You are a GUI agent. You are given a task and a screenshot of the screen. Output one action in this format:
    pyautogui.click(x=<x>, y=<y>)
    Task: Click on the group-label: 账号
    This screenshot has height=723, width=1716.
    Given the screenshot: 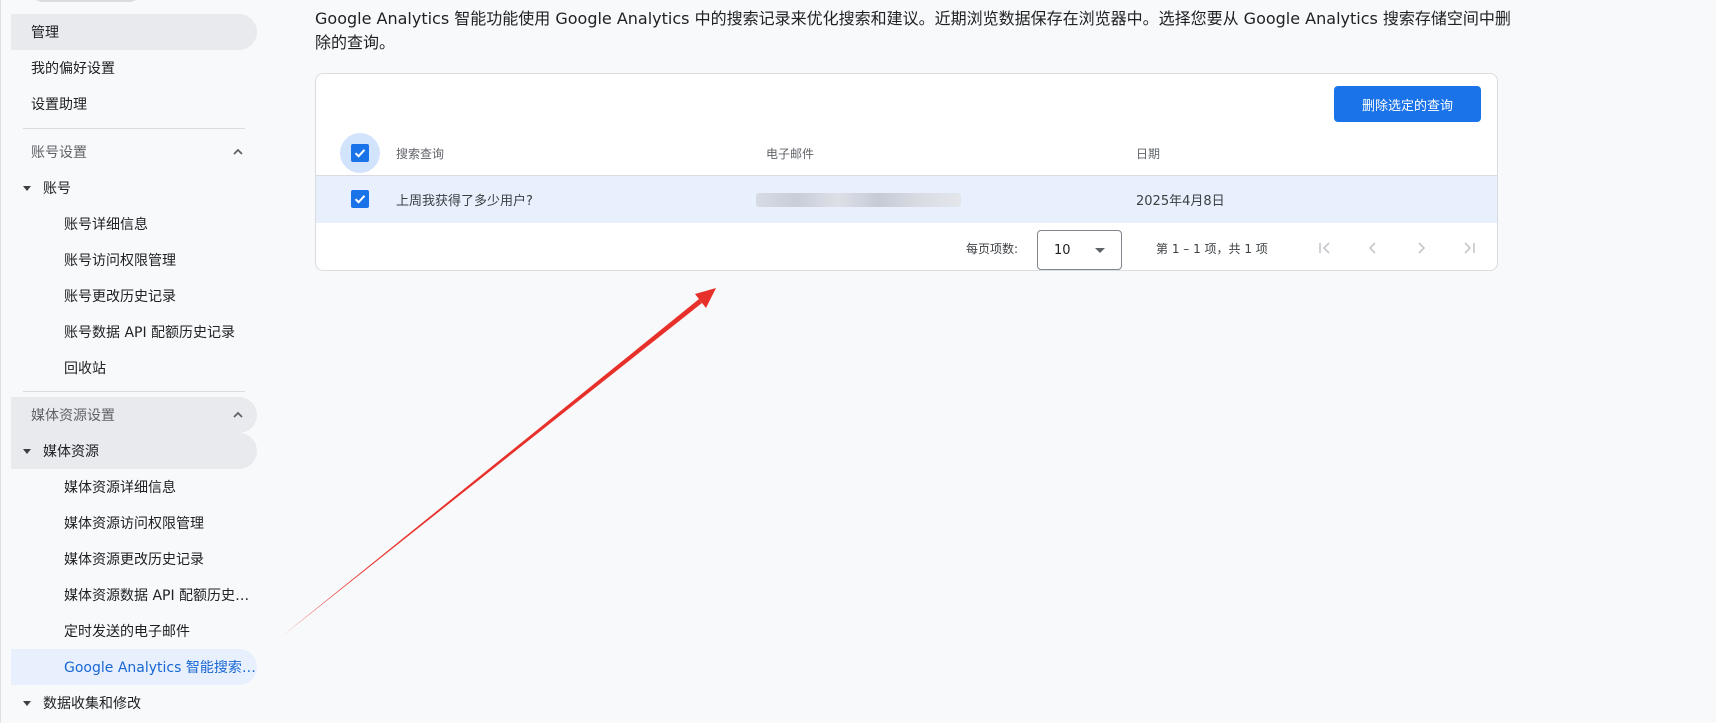 What is the action you would take?
    pyautogui.click(x=57, y=189)
    